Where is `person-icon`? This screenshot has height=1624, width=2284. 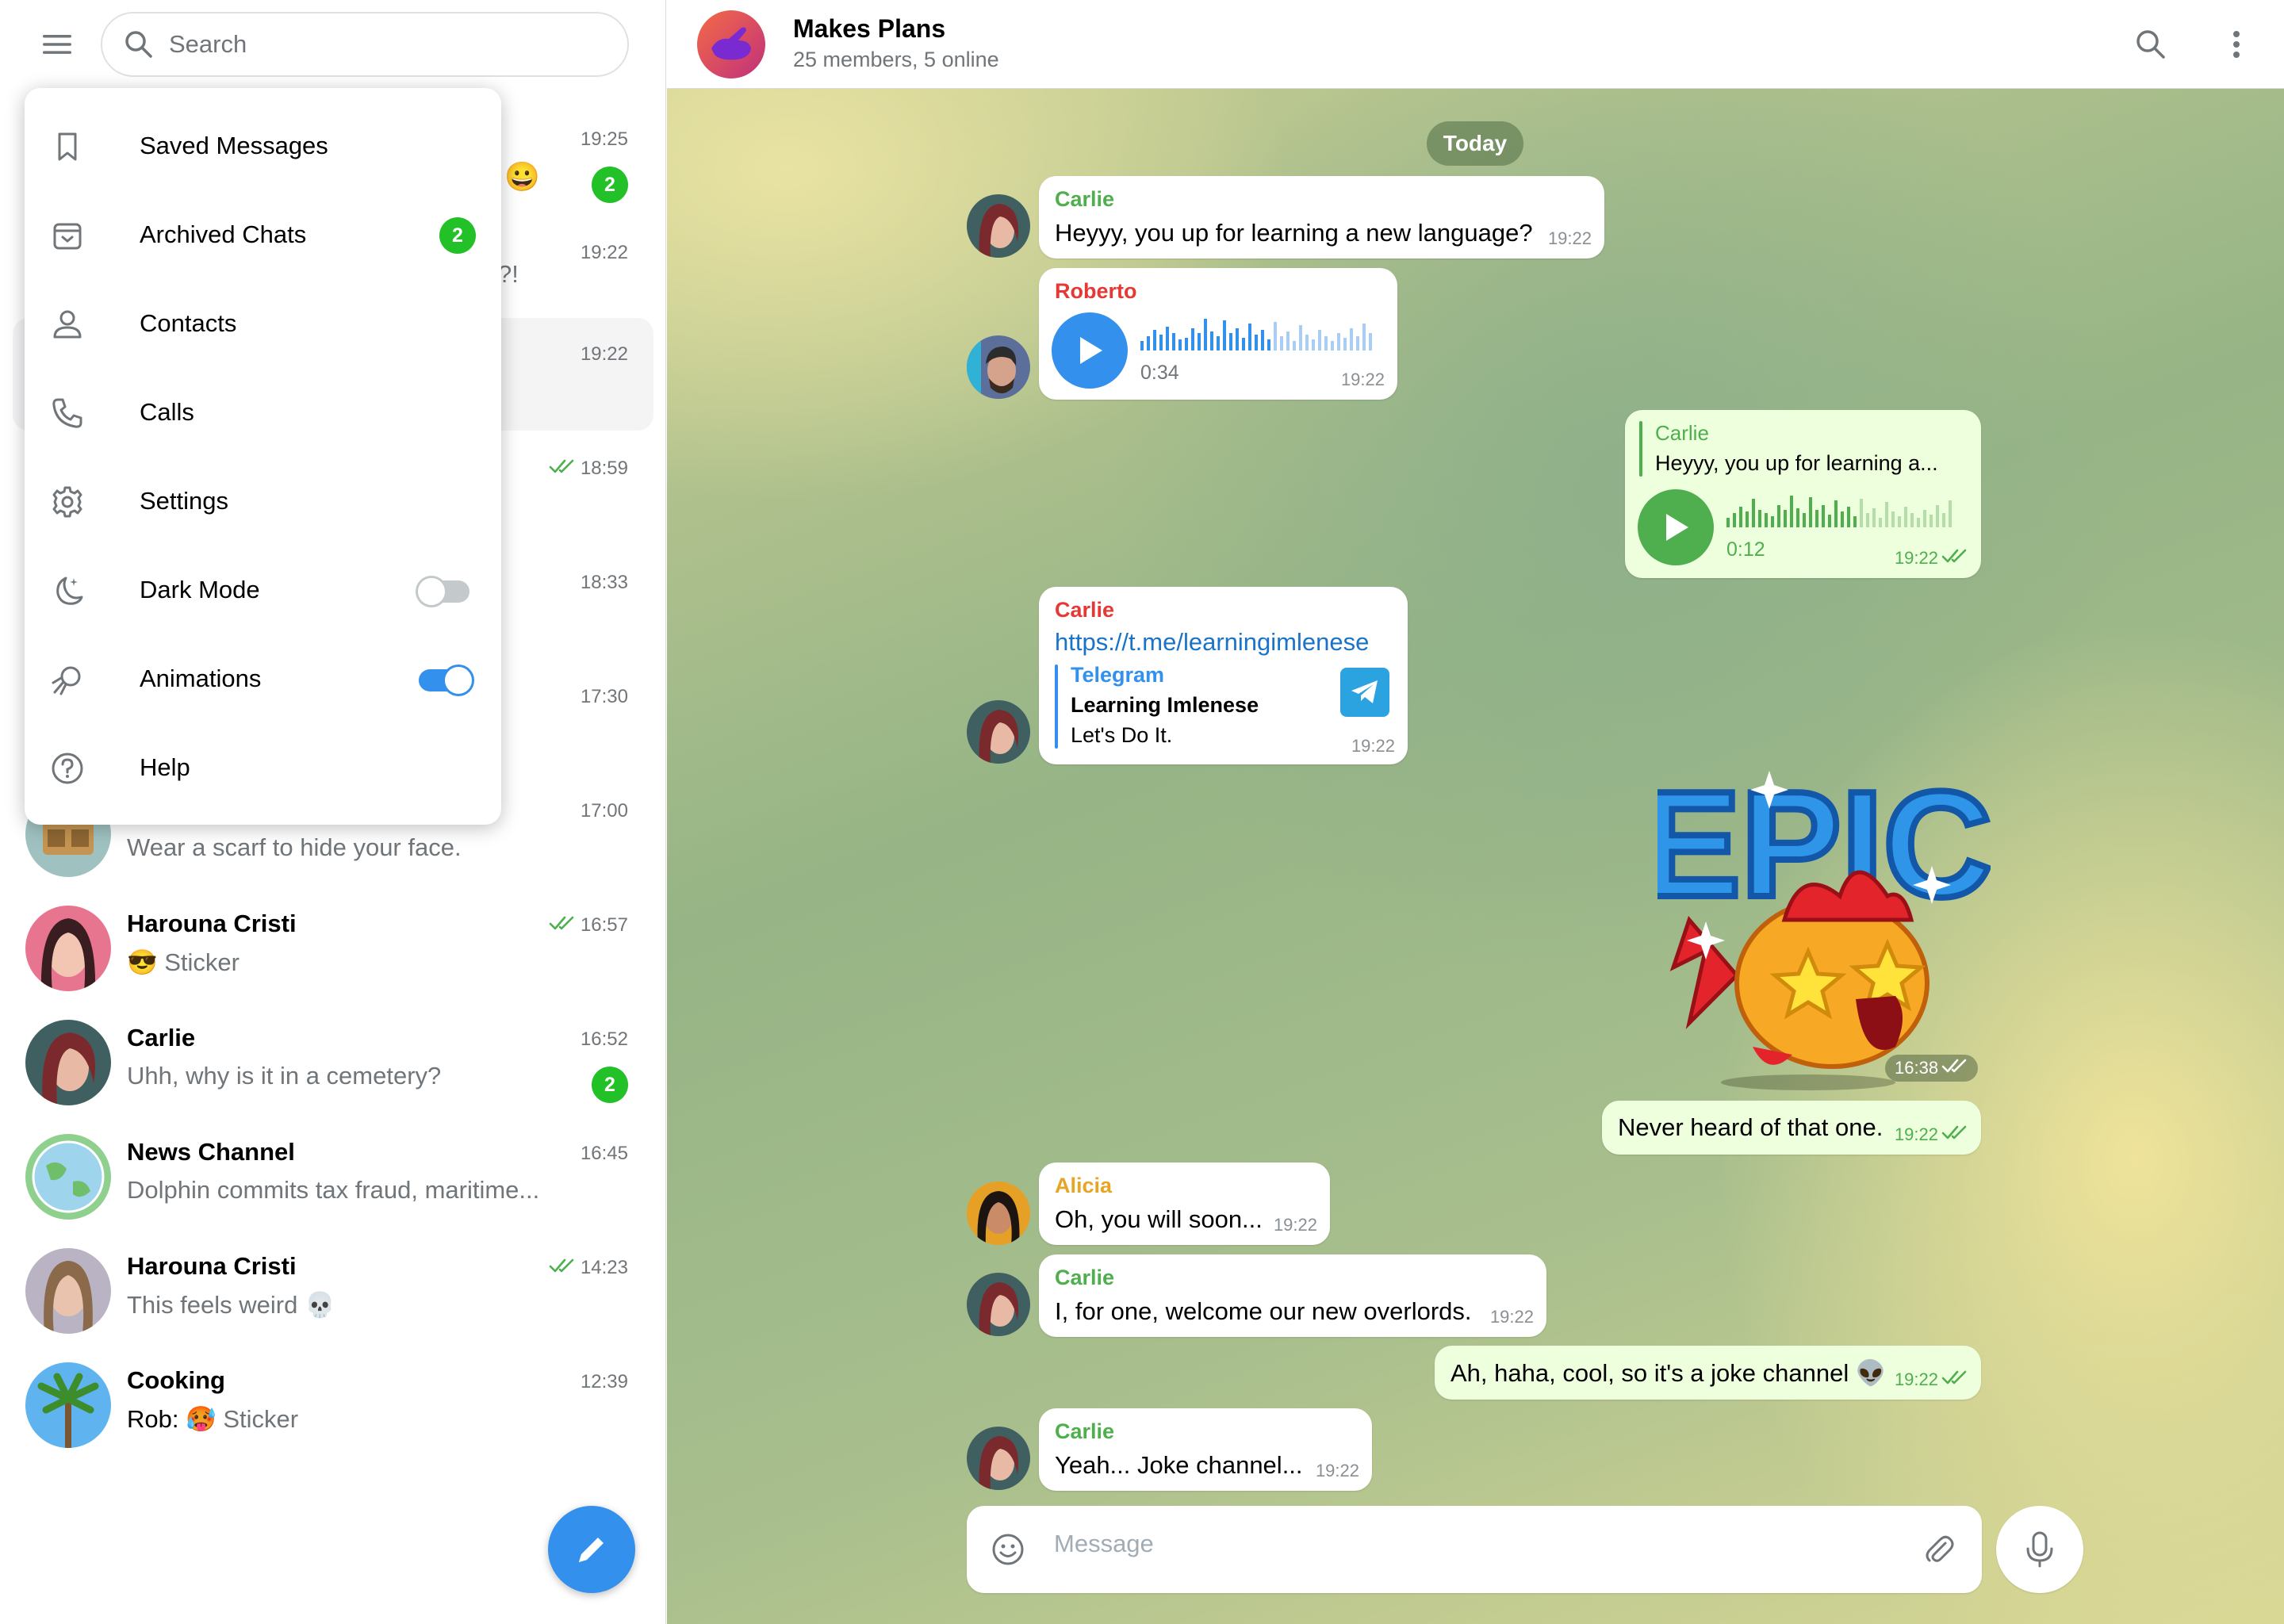
person-icon is located at coordinates (67, 324).